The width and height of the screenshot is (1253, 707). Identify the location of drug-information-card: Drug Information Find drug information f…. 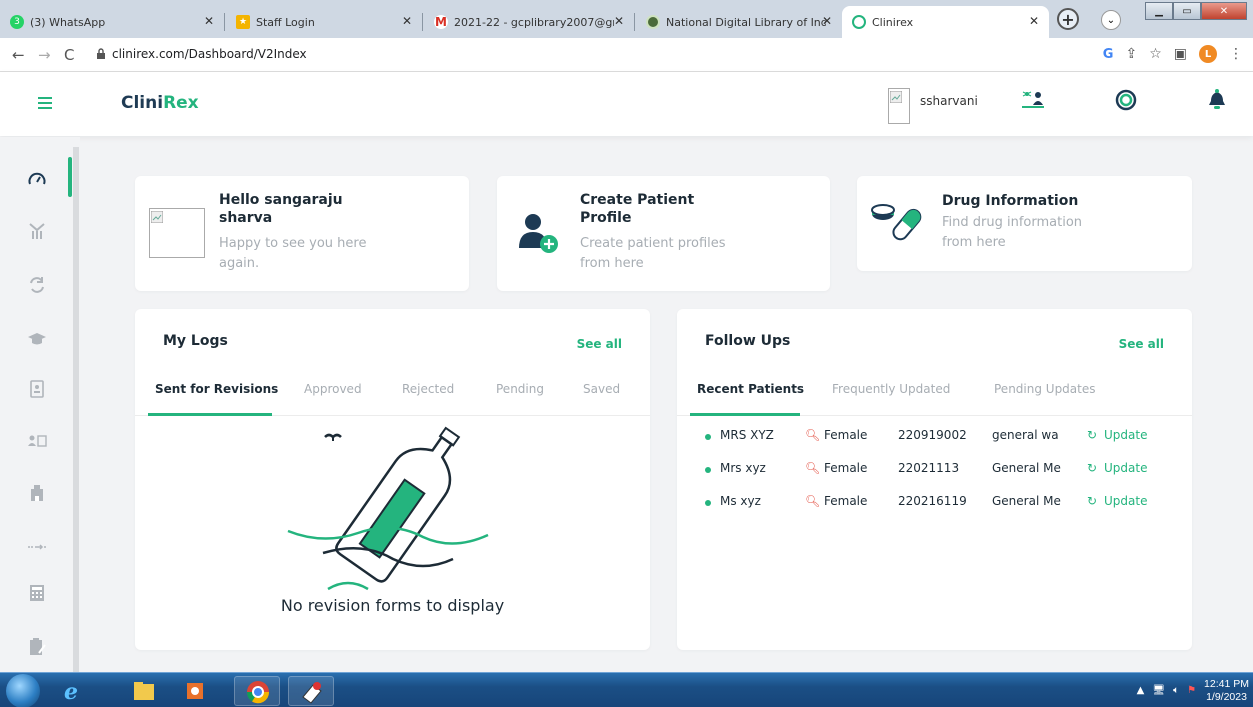
(1024, 223).